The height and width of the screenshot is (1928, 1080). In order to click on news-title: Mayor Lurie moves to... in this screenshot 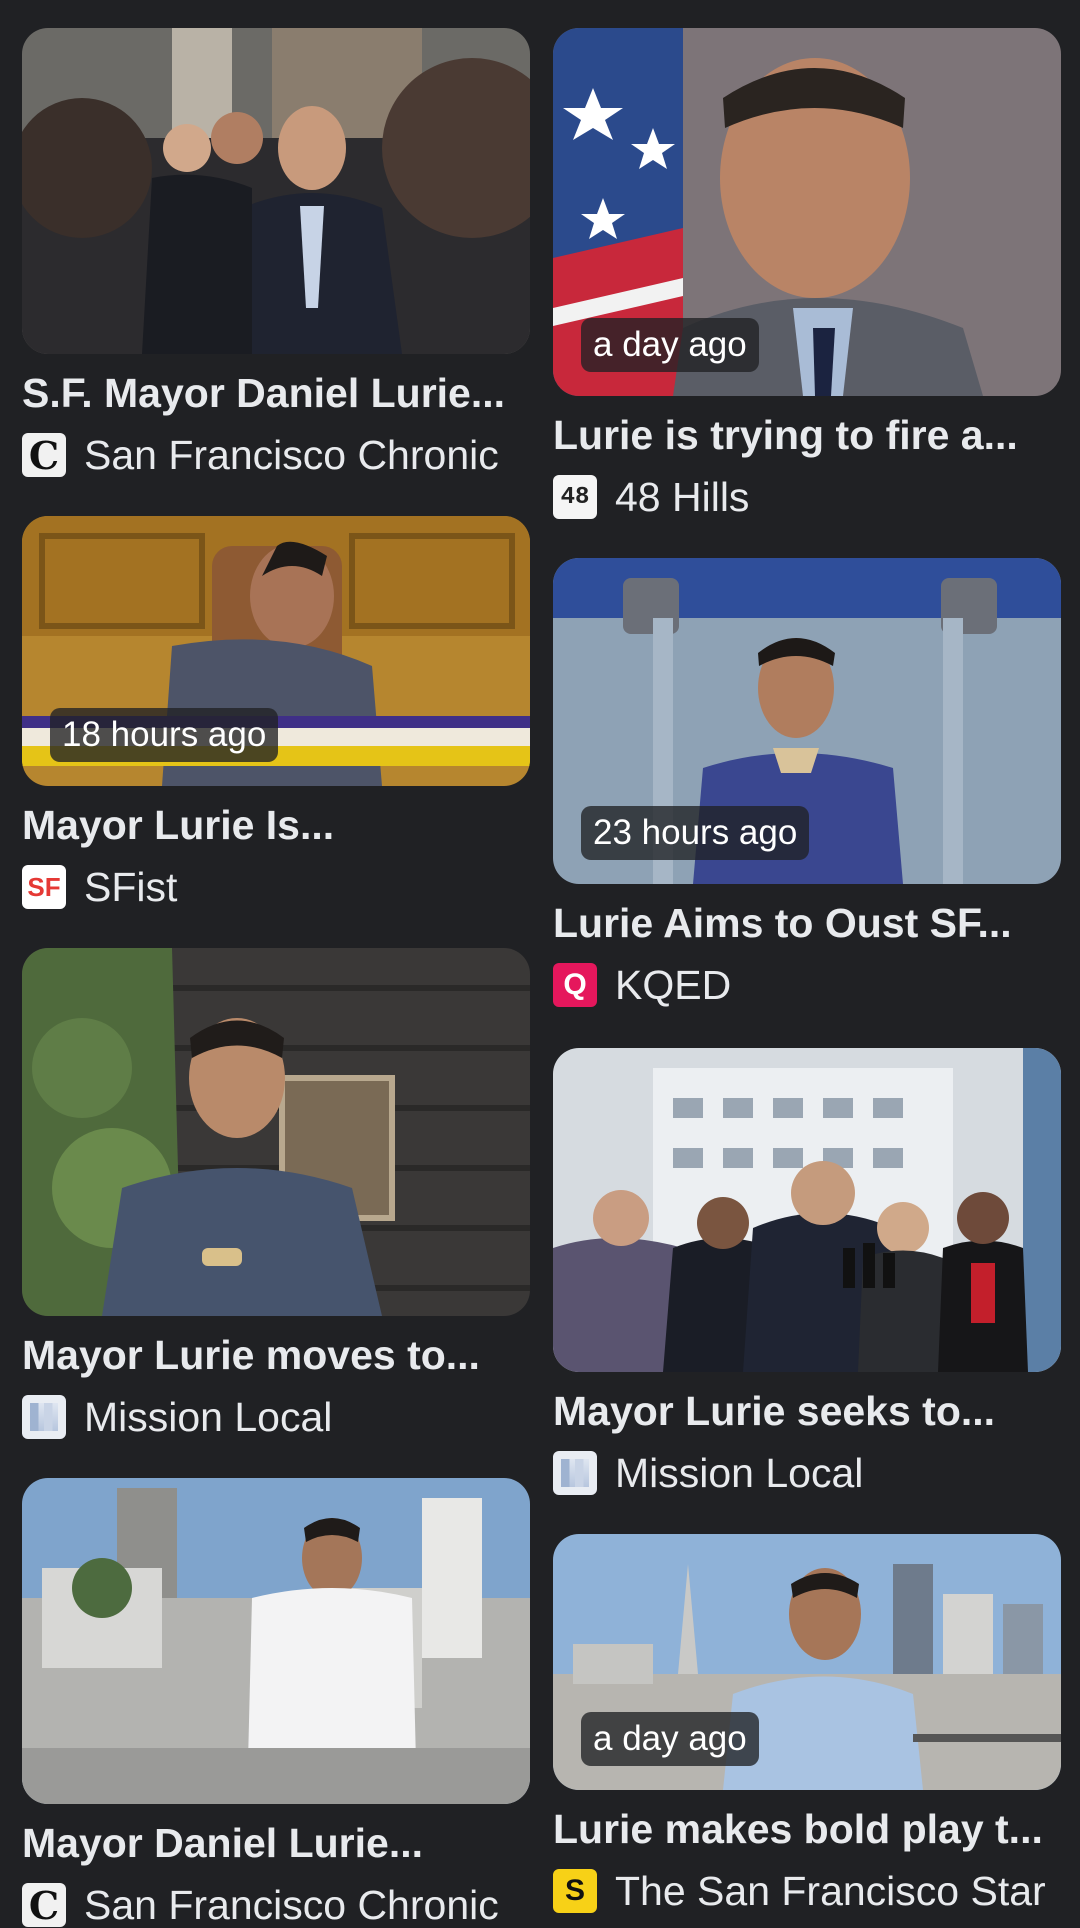, I will do `click(277, 1355)`.